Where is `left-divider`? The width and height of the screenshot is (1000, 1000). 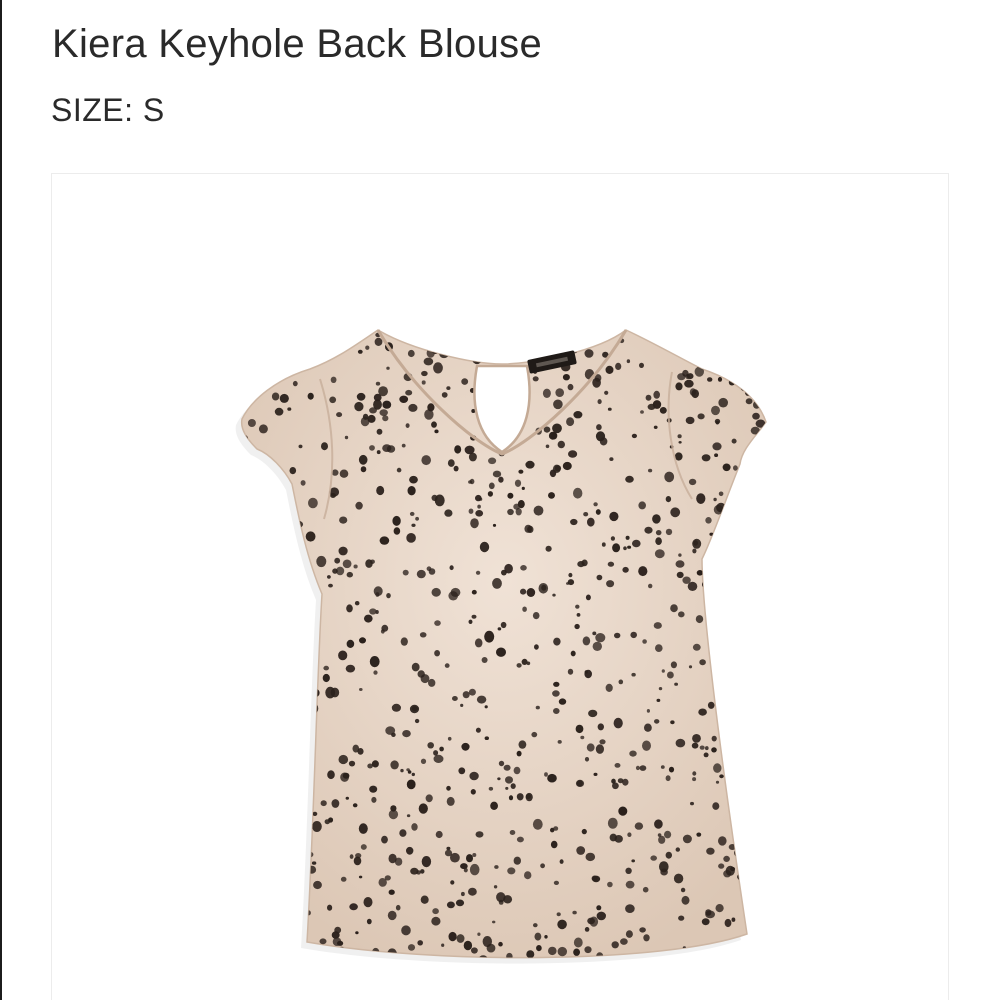
left-divider is located at coordinates (1, 500).